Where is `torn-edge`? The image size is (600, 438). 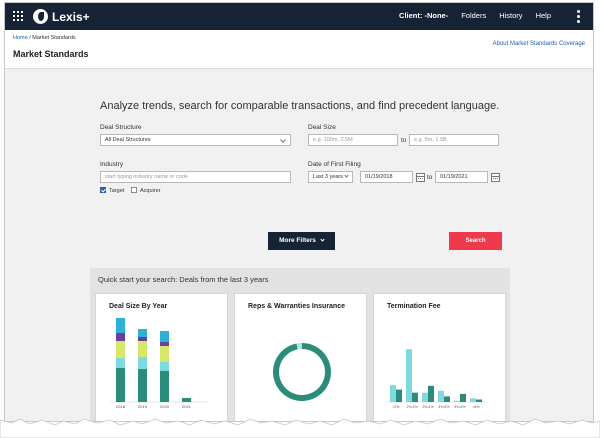 torn-edge is located at coordinates (300, 428).